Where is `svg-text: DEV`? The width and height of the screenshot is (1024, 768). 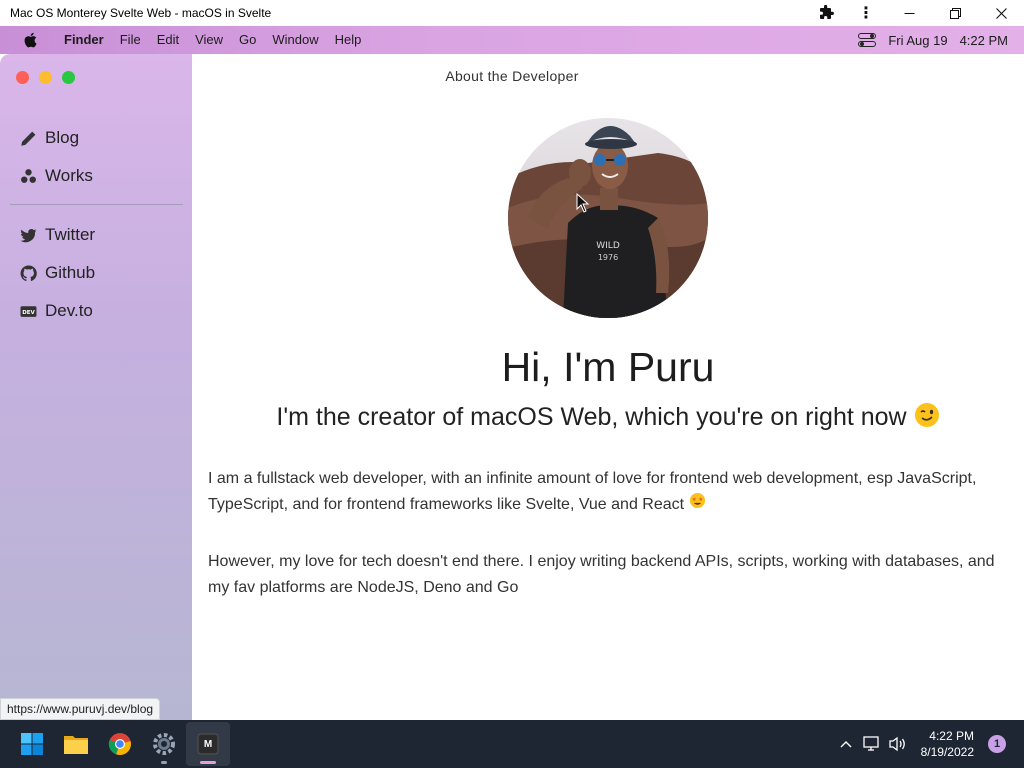
svg-text: DEV is located at coordinates (28, 312).